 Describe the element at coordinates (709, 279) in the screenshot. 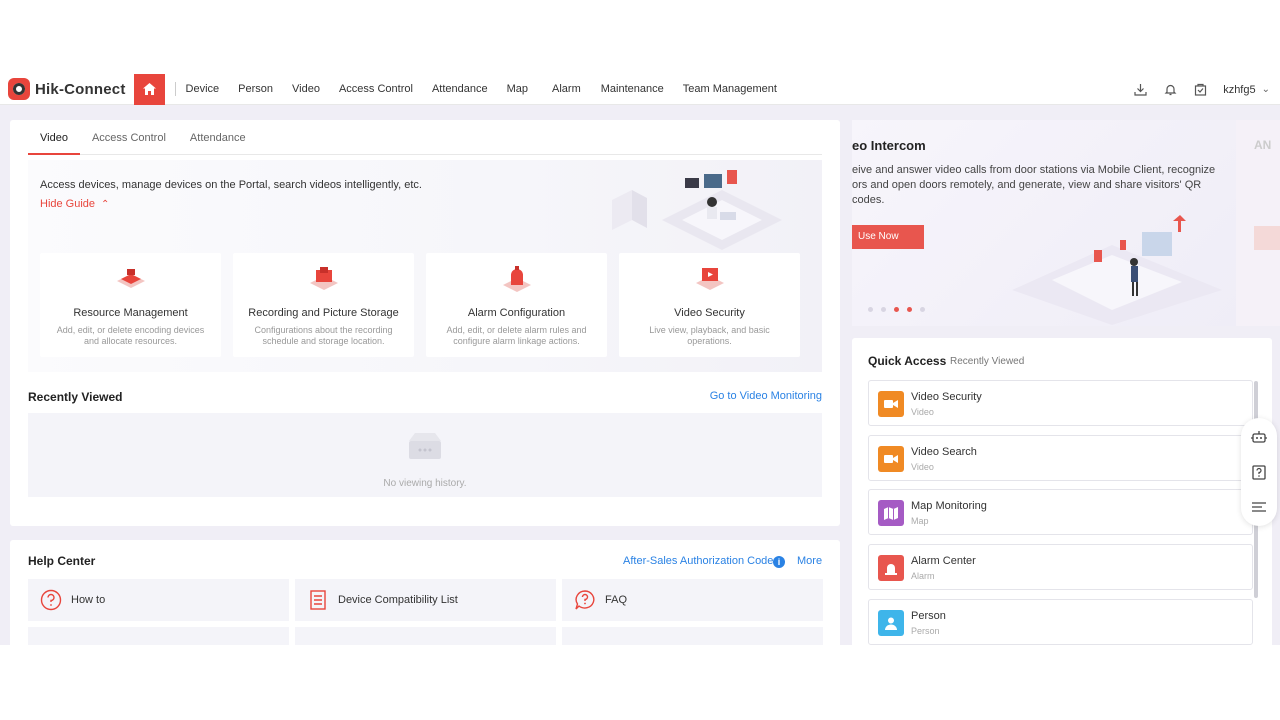

I see `video-security-icon` at that location.